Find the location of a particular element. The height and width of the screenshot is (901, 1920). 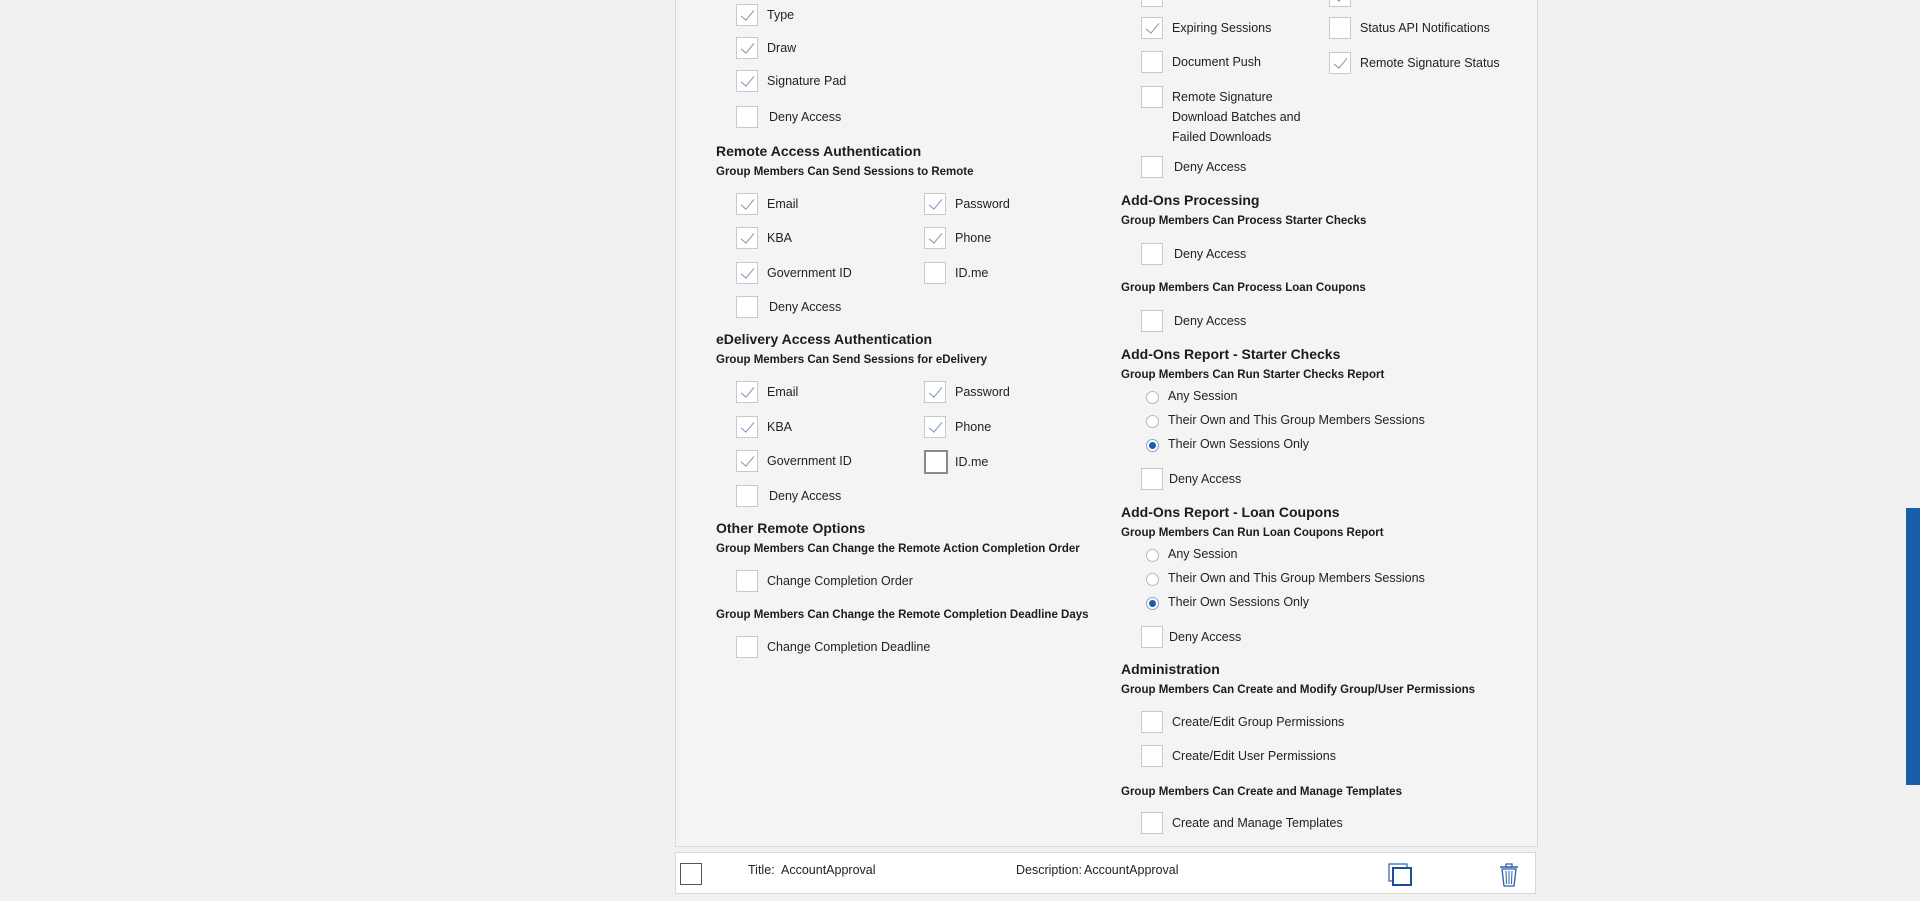

type-checkbox is located at coordinates (747, 15).